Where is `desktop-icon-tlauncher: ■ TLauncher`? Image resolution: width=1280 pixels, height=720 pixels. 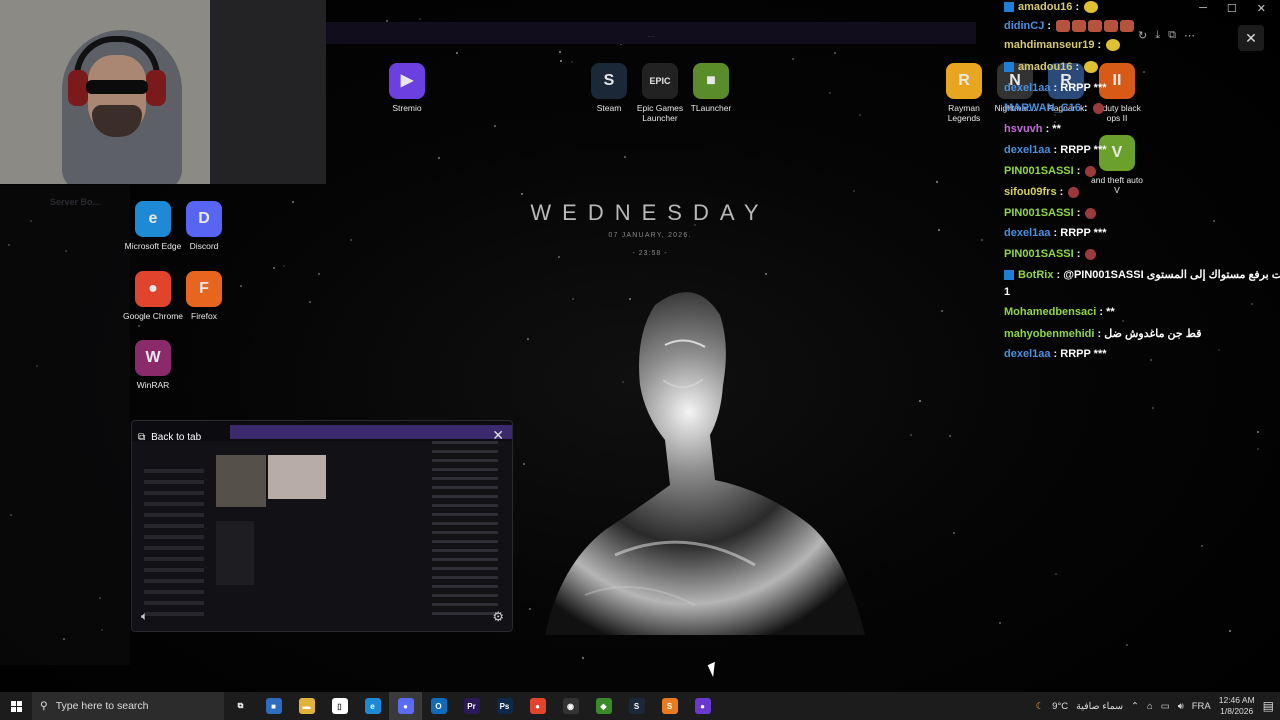
desktop-icon-tlauncher: ■ TLauncher is located at coordinates (711, 88).